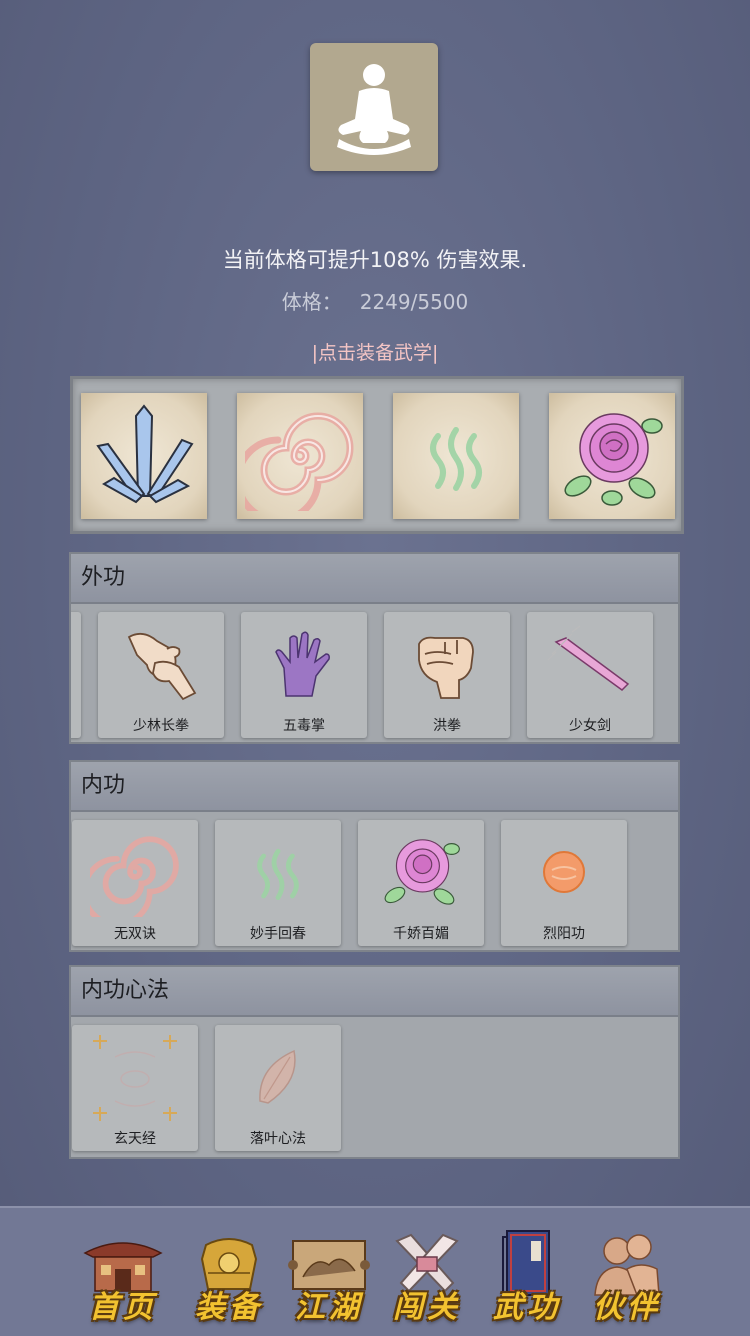 Image resolution: width=750 pixels, height=1336 pixels. I want to click on nav-label: 首页, so click(123, 1307).